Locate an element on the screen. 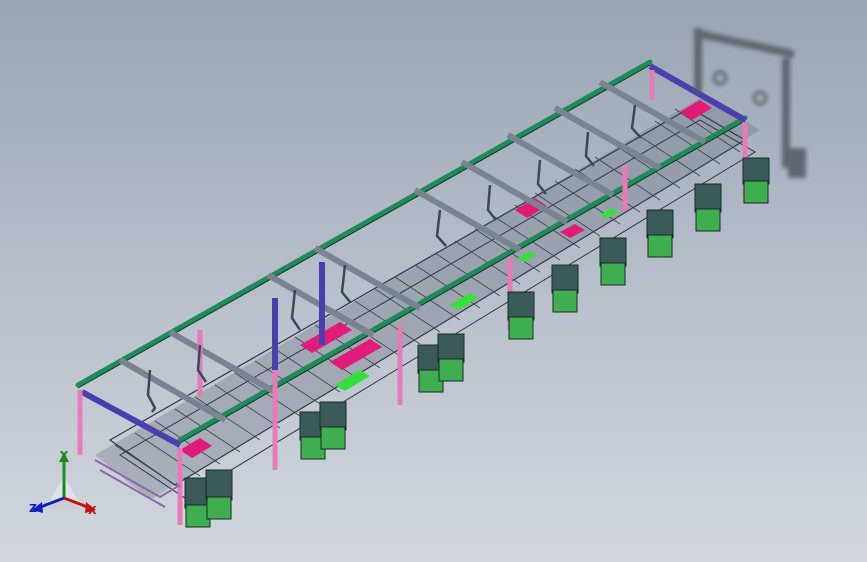 This screenshot has height=562, width=867. x-axis-label: X is located at coordinates (92, 510).